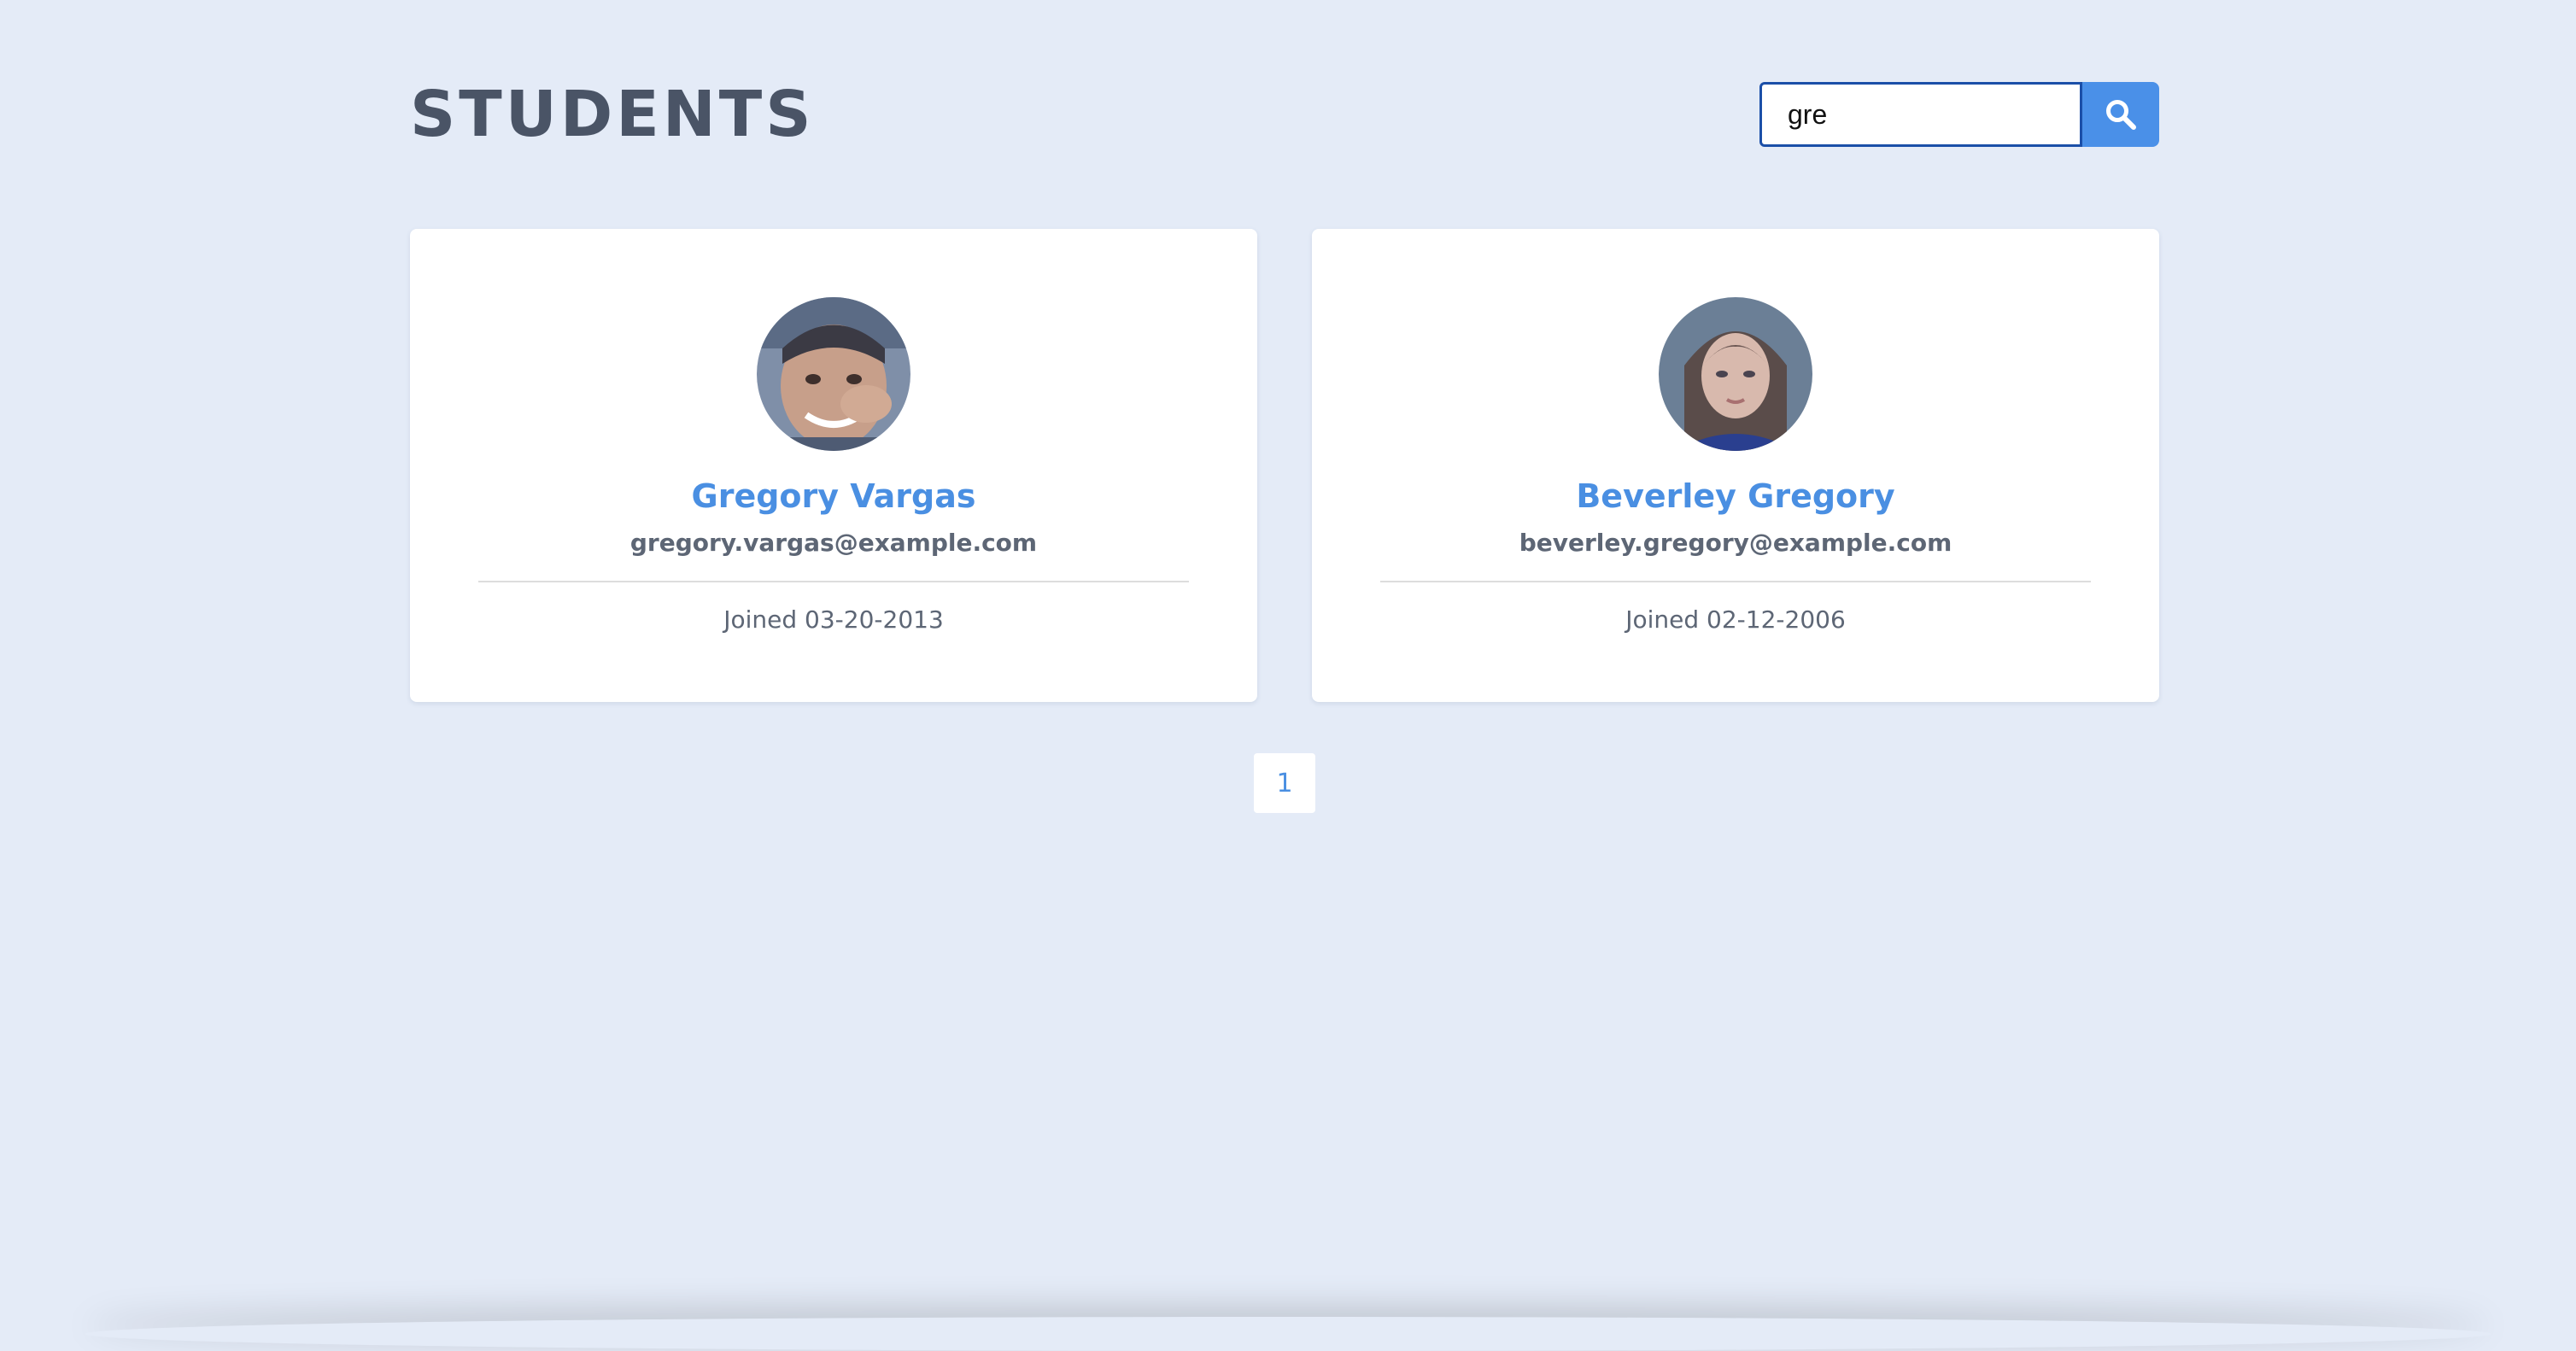 This screenshot has width=2576, height=1351. What do you see at coordinates (612, 114) in the screenshot?
I see `page-title: STUDENTS` at bounding box center [612, 114].